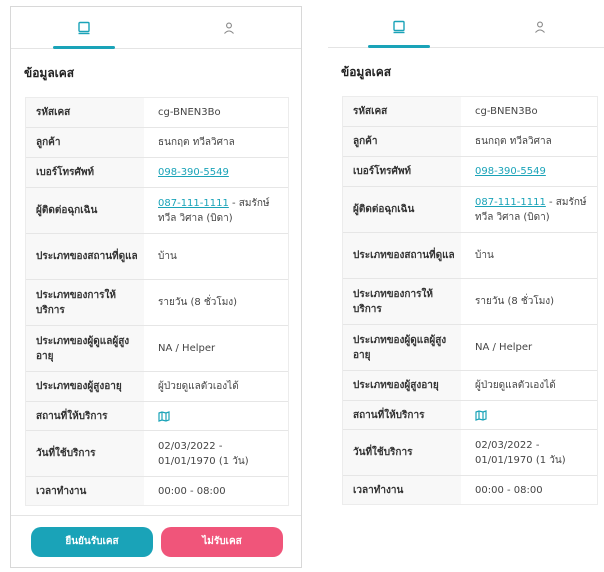  Describe the element at coordinates (156, 541) in the screenshot. I see `action-footer: ยืนยันรับเคส ไม่รับเคส` at that location.